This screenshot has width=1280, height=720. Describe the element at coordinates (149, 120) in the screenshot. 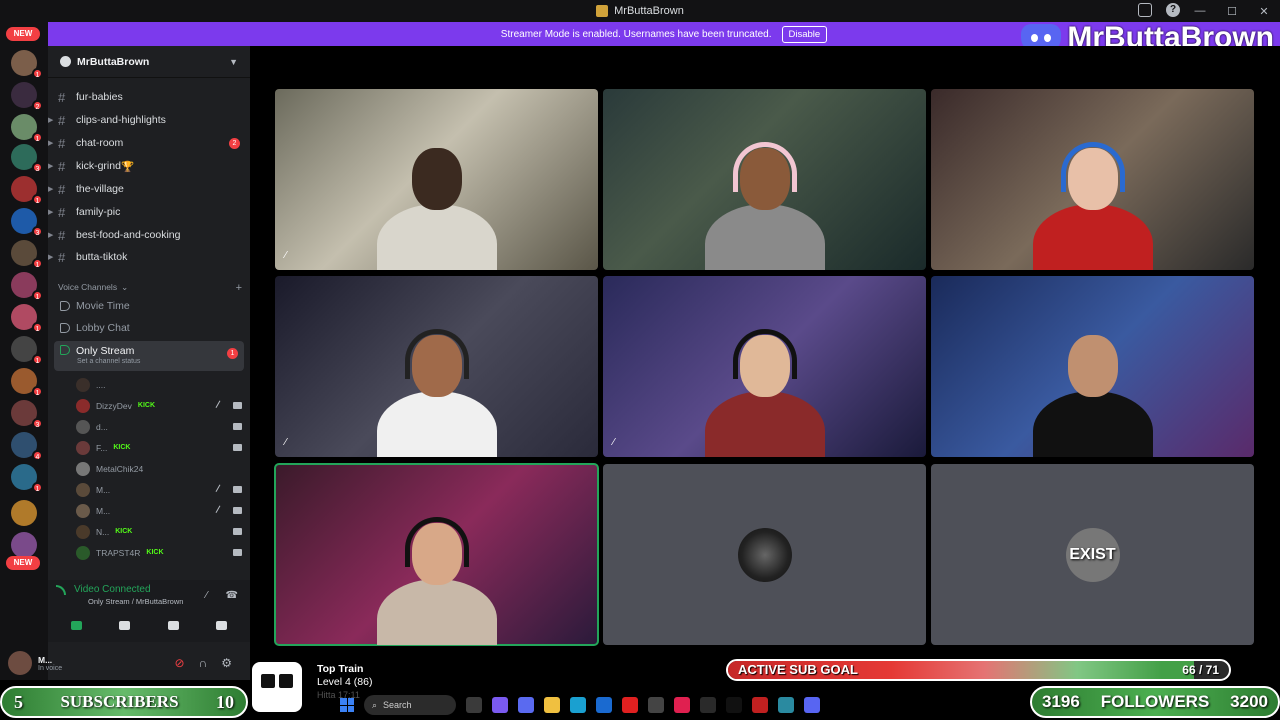

I see `channel-item: ▶ # clips-and-highlights` at that location.